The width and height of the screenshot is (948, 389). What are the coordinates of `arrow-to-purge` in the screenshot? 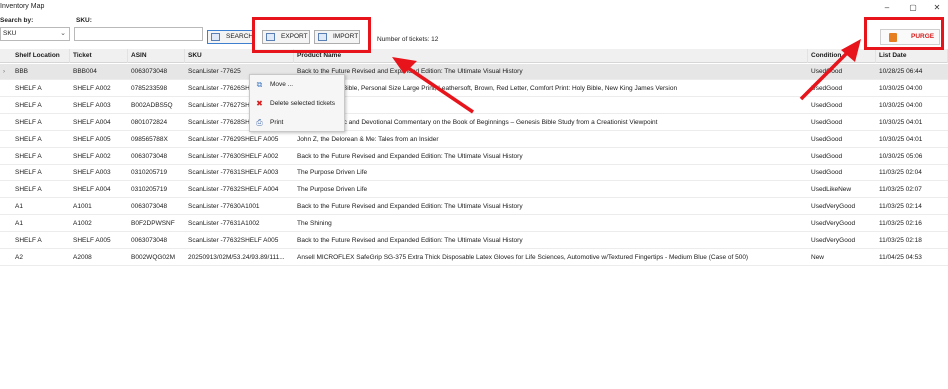 It's located at (830, 70).